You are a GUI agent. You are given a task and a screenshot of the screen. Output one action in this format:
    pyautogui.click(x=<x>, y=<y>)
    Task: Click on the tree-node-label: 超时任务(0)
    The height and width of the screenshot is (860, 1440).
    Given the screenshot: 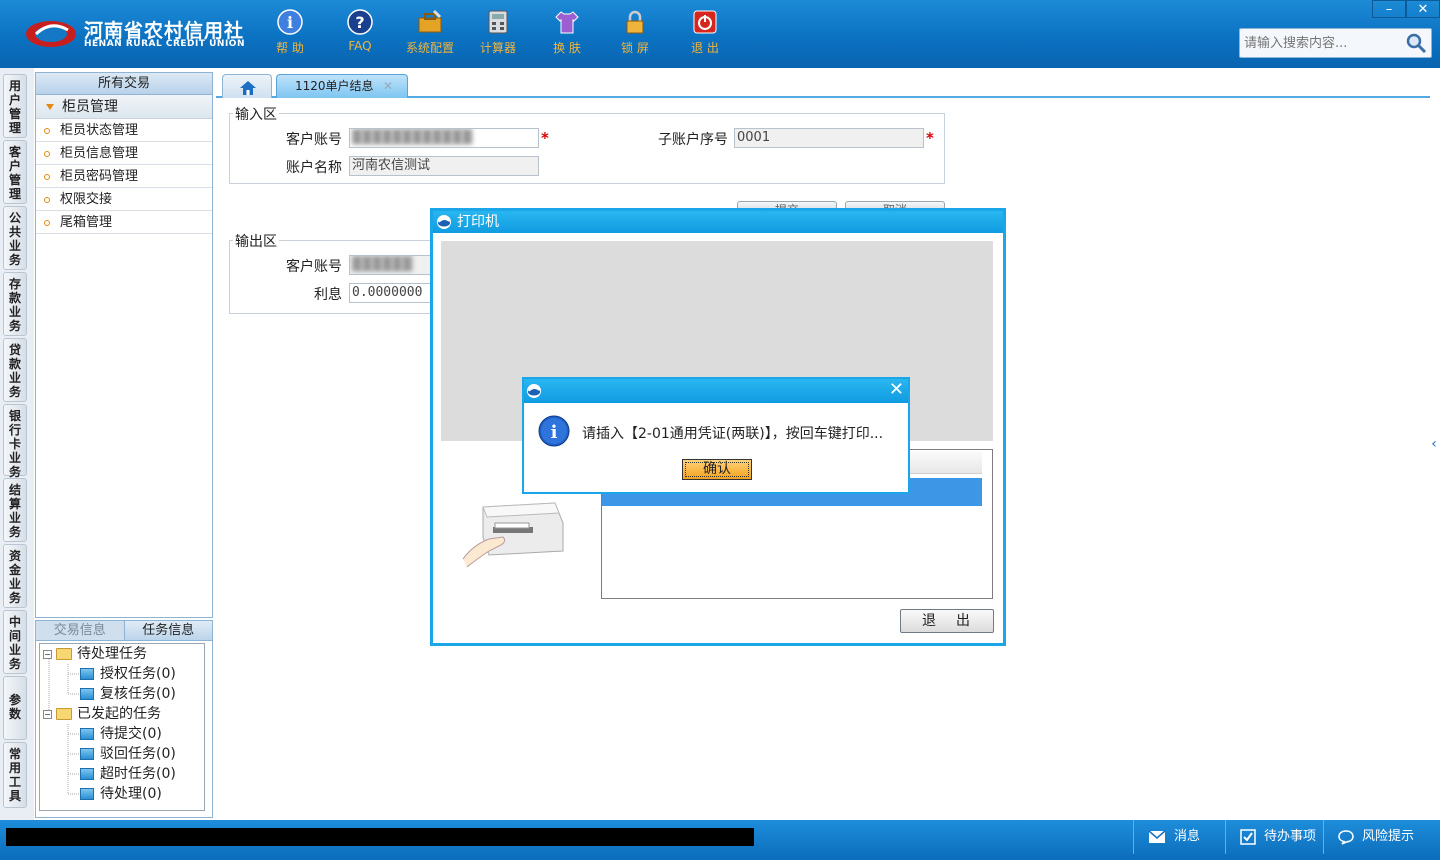 What is the action you would take?
    pyautogui.click(x=138, y=774)
    